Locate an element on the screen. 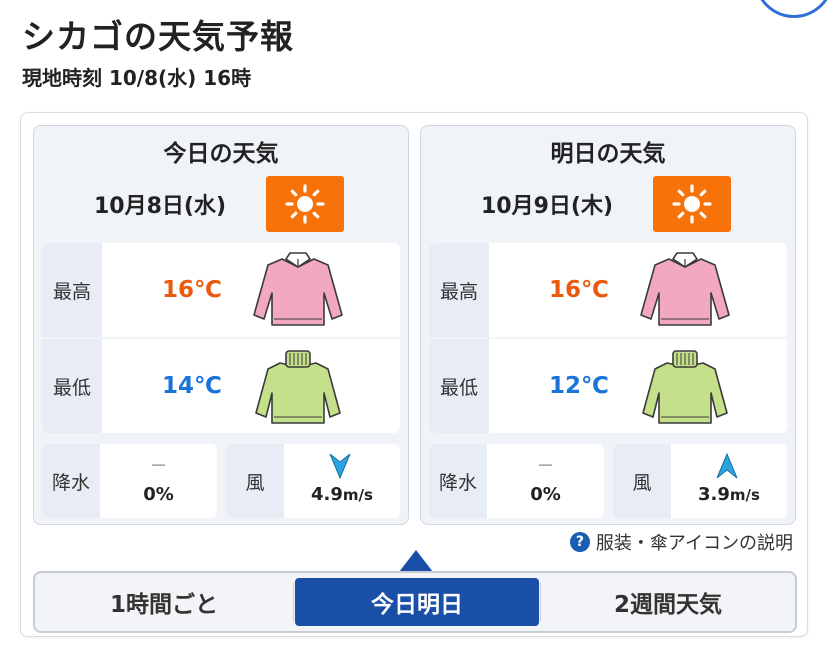  help-label: 服装・傘アイコンの説明 is located at coordinates (694, 543).